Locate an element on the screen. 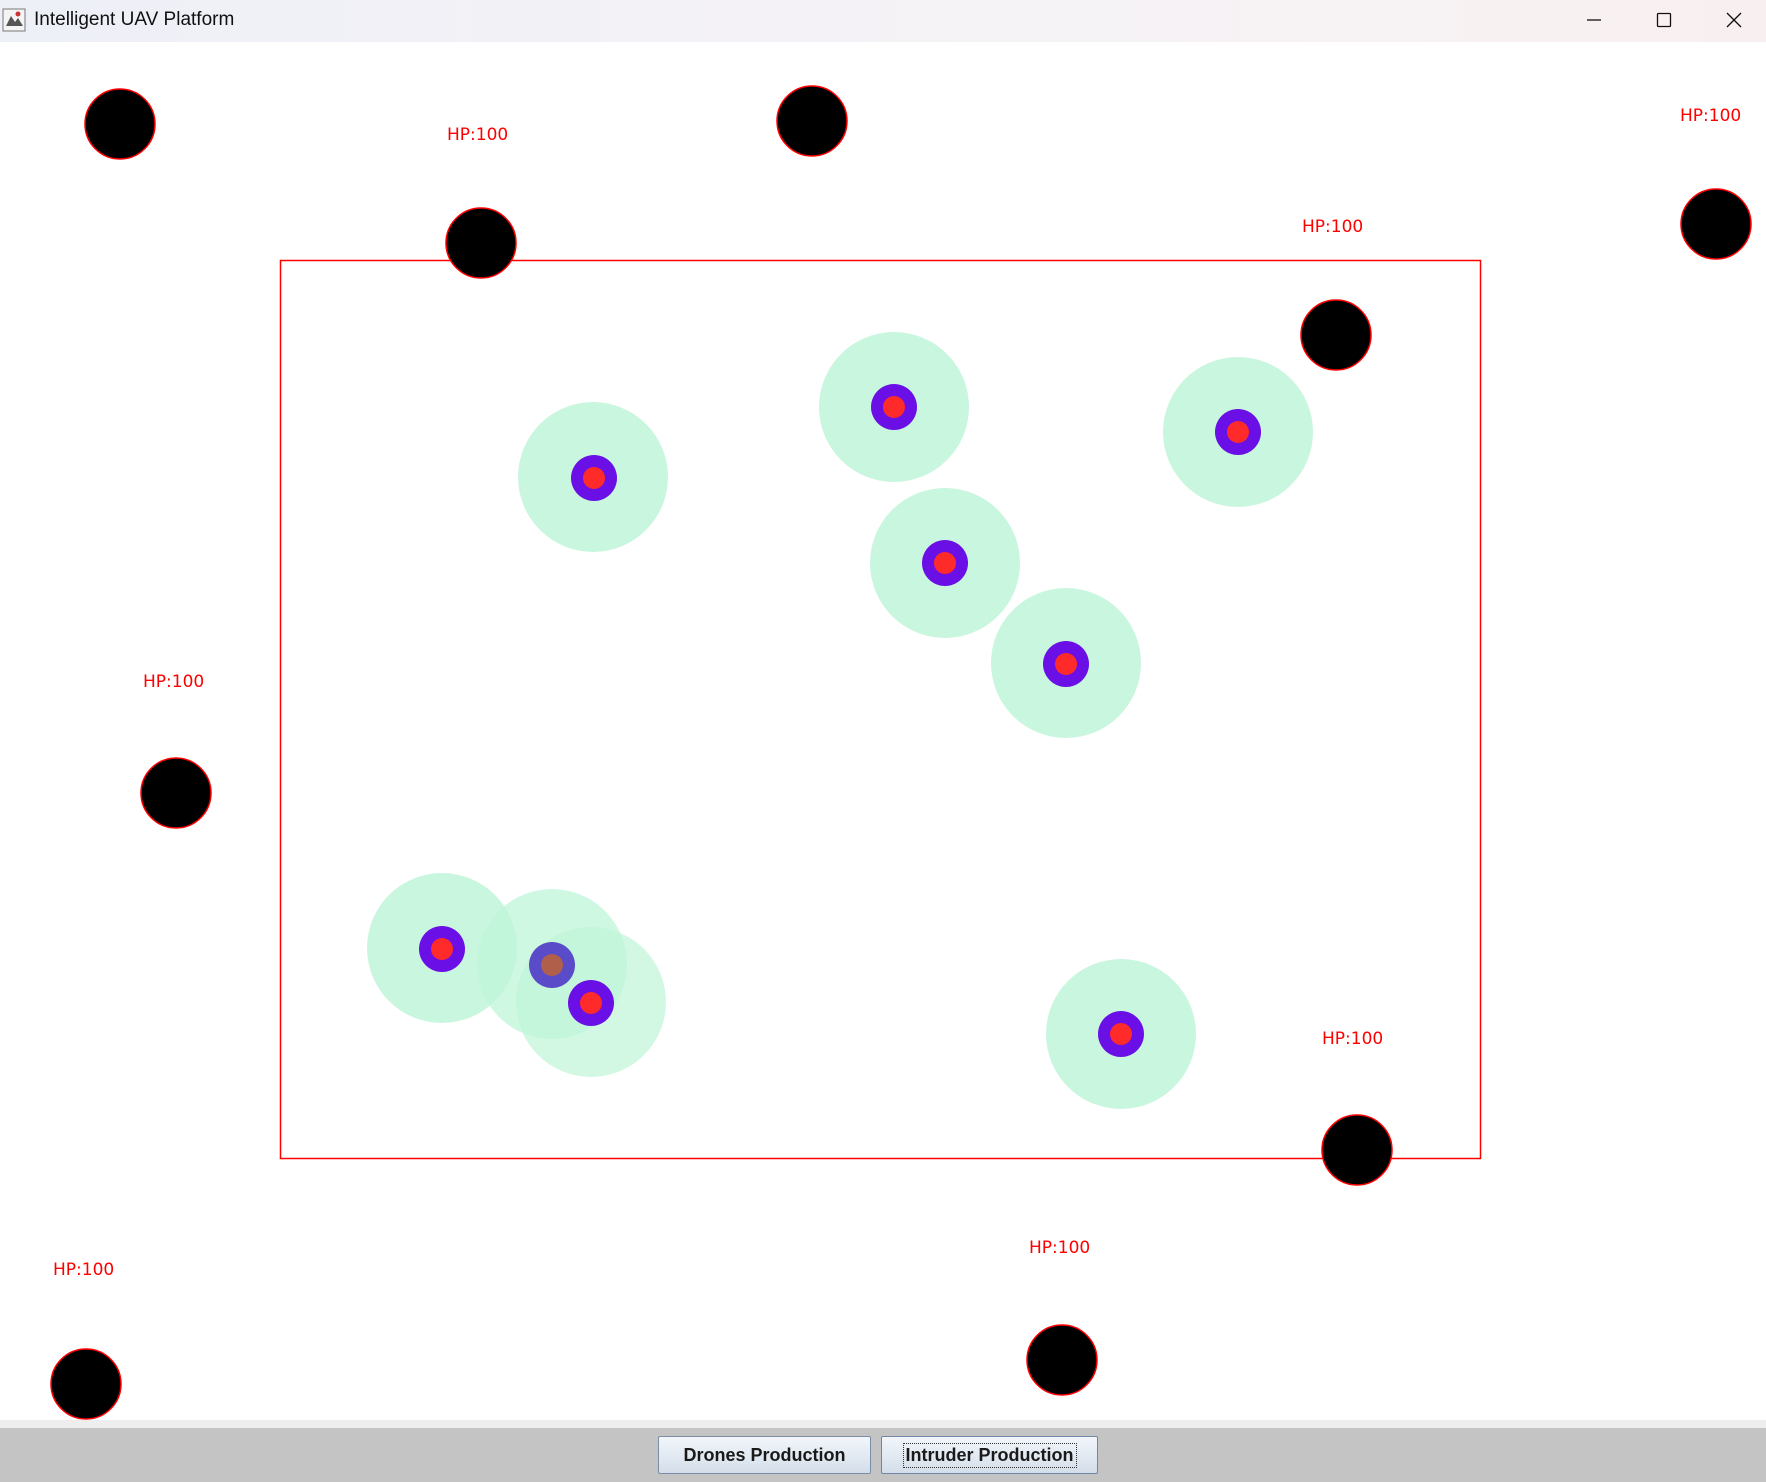  maximize-button is located at coordinates (1664, 20).